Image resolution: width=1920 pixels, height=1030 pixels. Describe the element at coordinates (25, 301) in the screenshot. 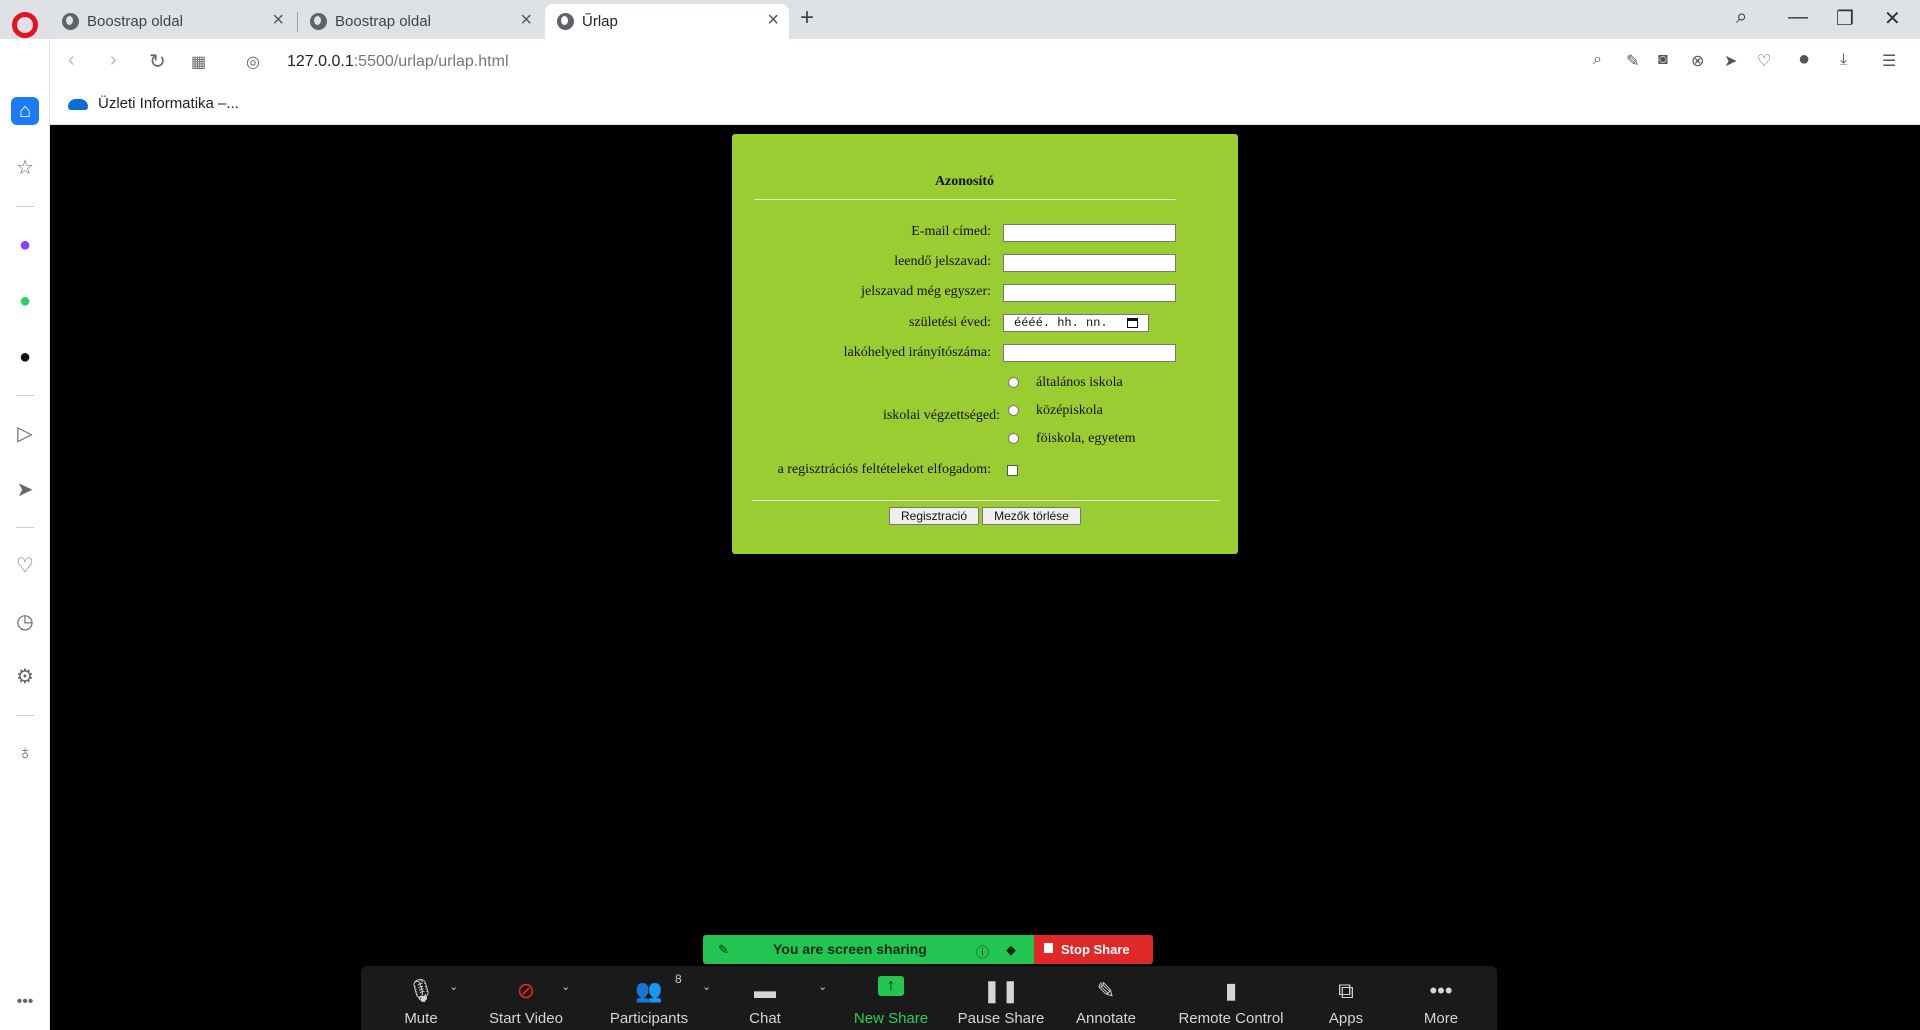

I see `whatsapp-icon: ●` at that location.